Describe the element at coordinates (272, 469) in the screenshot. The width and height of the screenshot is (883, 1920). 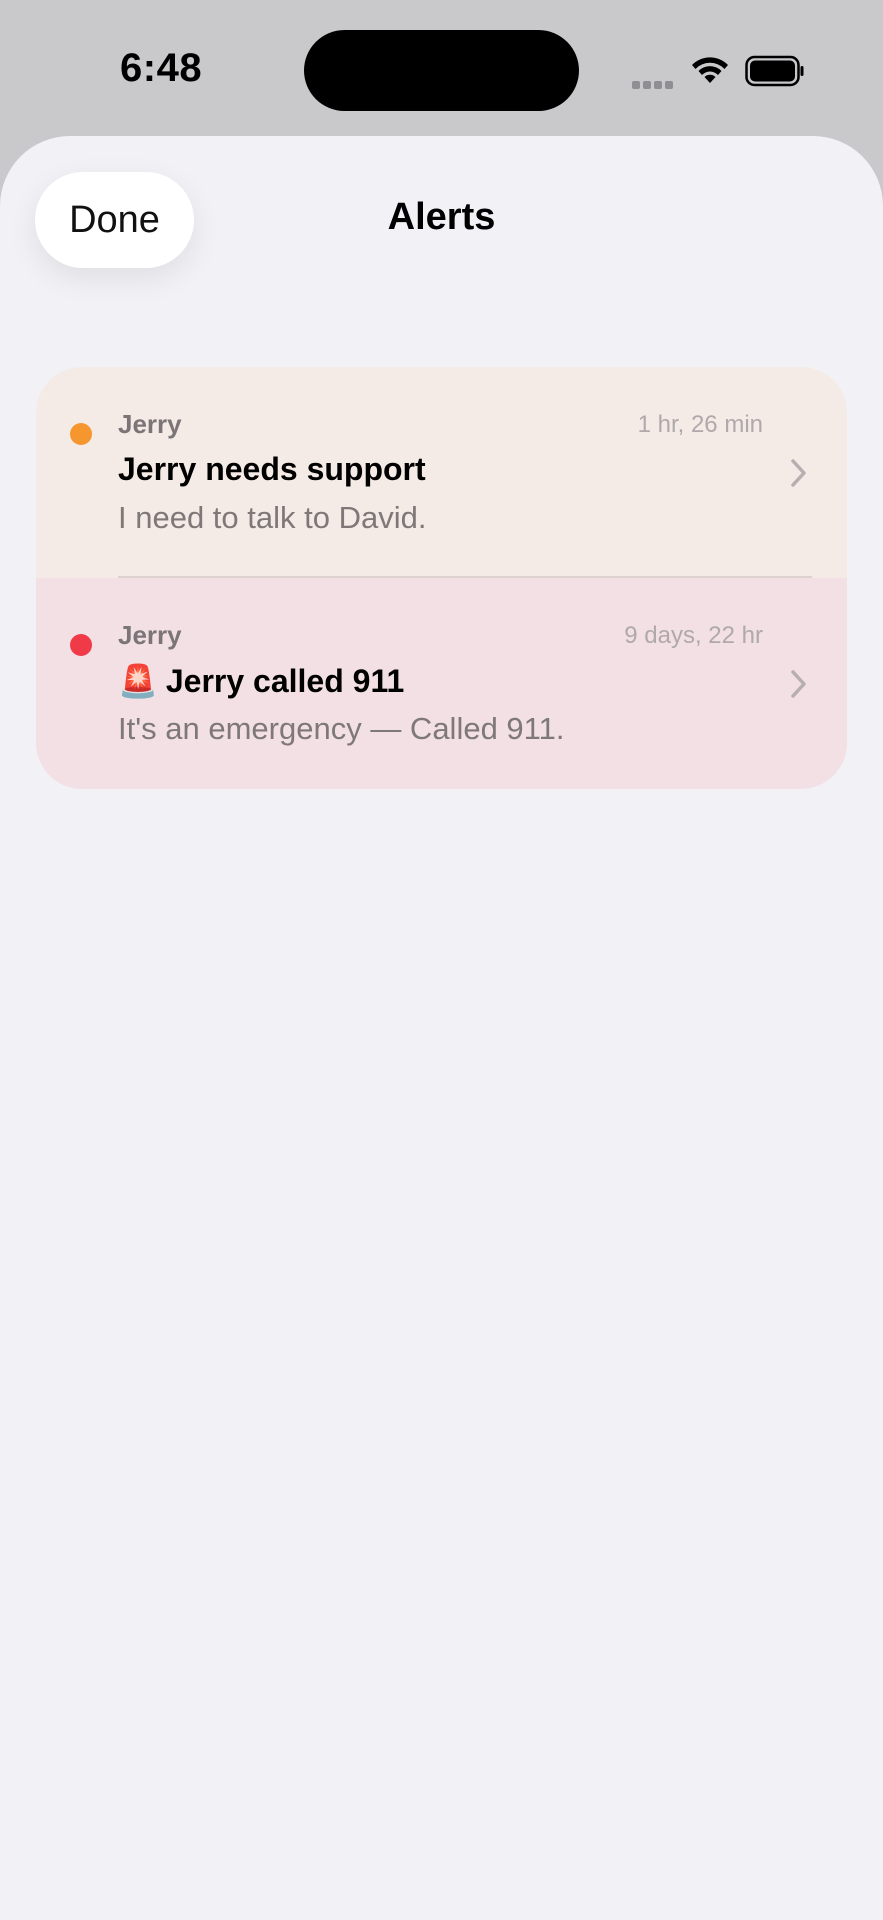
I see `alert-title: Jerry needs support` at that location.